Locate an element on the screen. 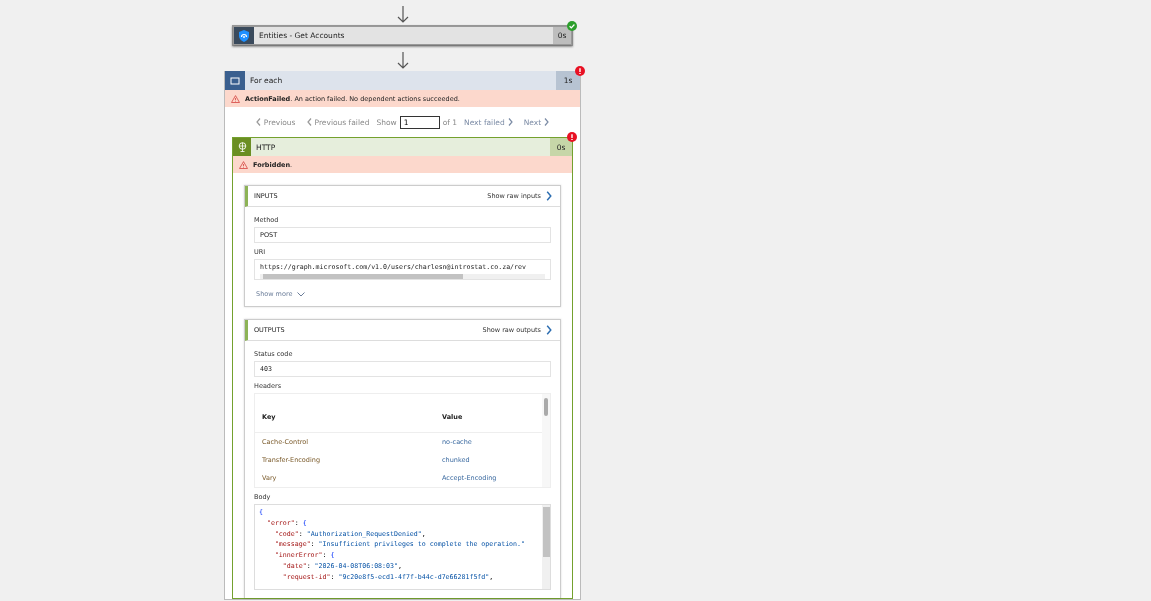  globe-icon is located at coordinates (242, 147).